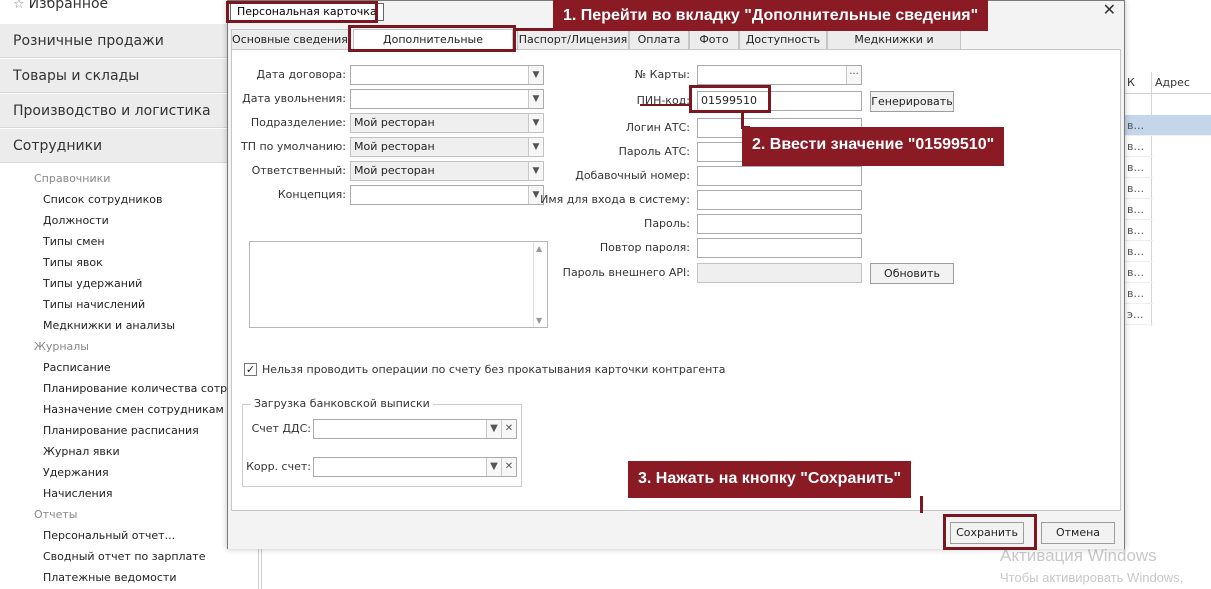 The height and width of the screenshot is (589, 1211). I want to click on login-name-label: Имя для входа в систему:, so click(615, 199).